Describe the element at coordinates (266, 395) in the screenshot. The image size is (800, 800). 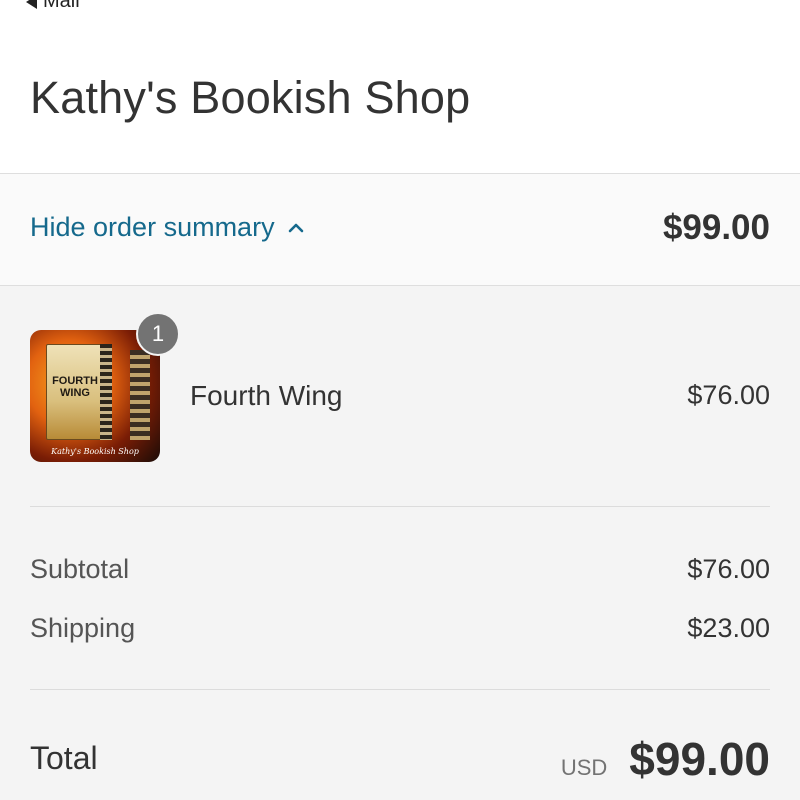
I see `item-name: Fourth Wing` at that location.